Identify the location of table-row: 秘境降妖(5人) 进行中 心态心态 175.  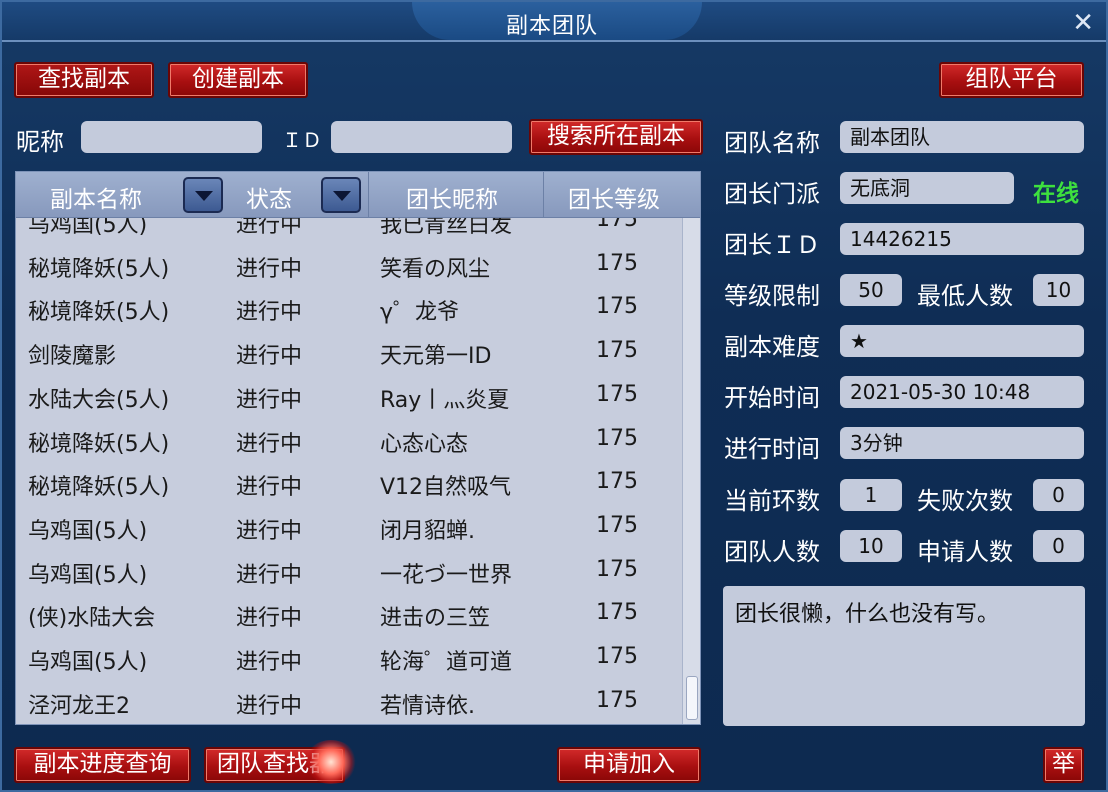
(348, 441).